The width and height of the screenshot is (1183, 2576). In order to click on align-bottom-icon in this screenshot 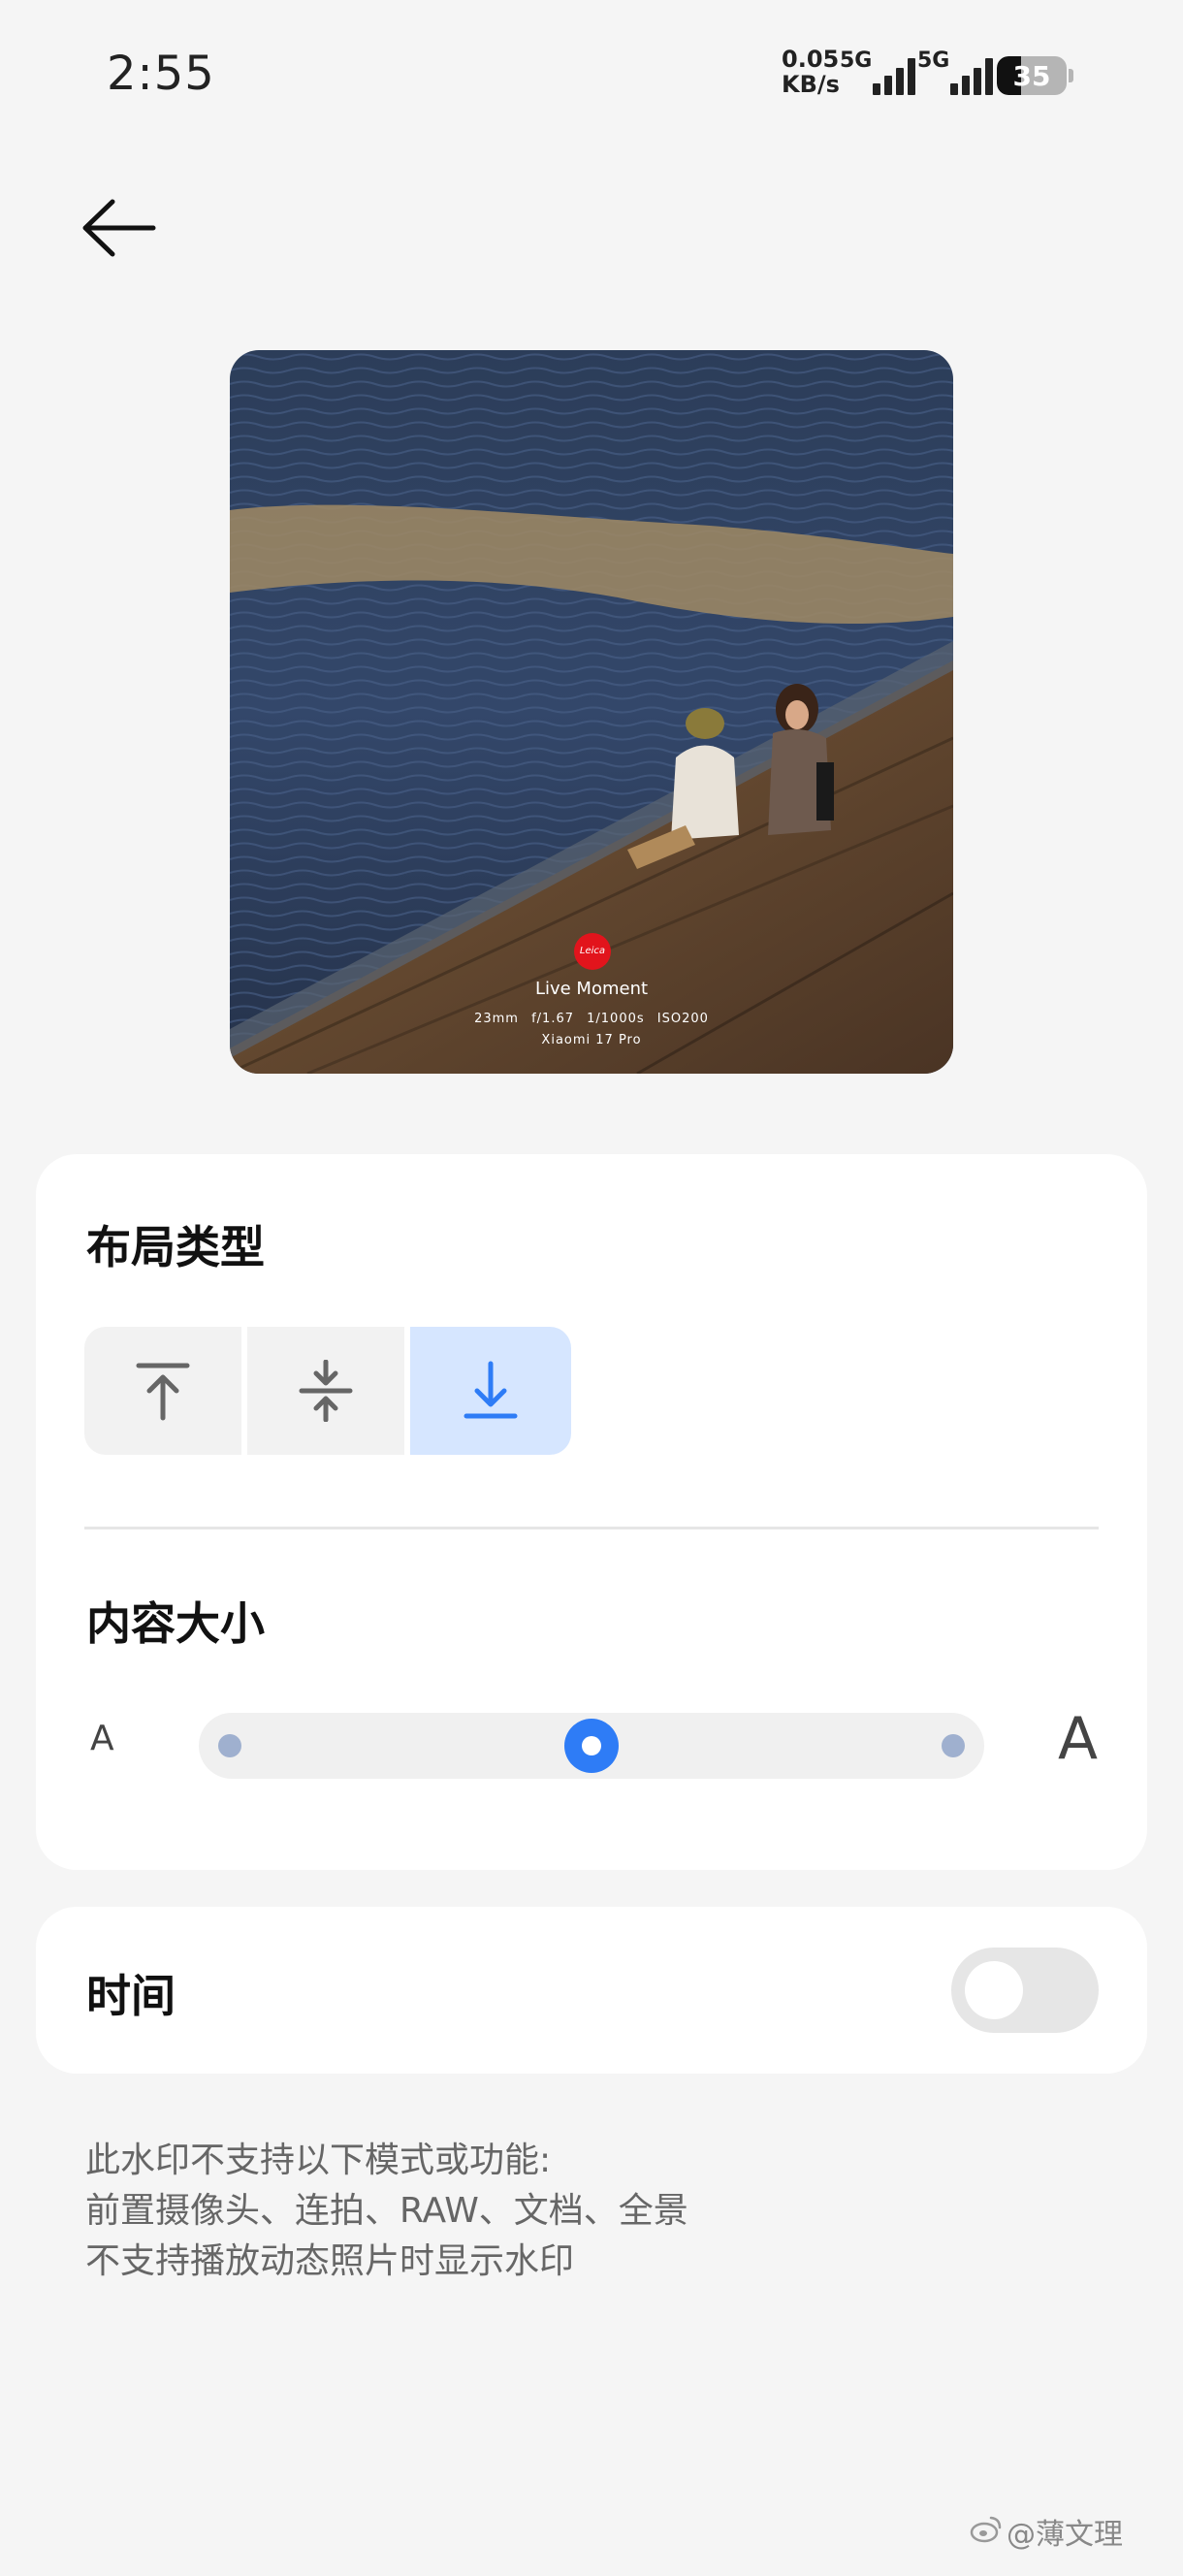, I will do `click(491, 1390)`.